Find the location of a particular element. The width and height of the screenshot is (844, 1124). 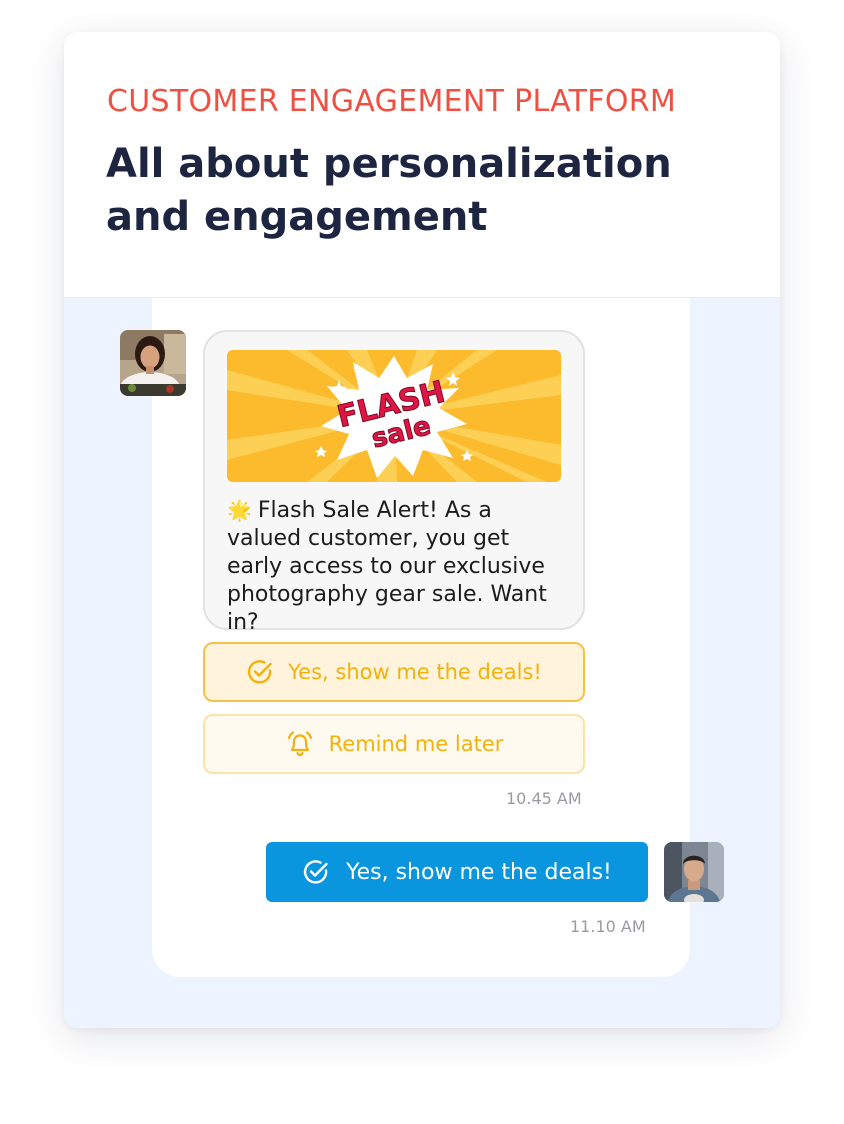

star-emoji-icon: 🌟 is located at coordinates (239, 510).